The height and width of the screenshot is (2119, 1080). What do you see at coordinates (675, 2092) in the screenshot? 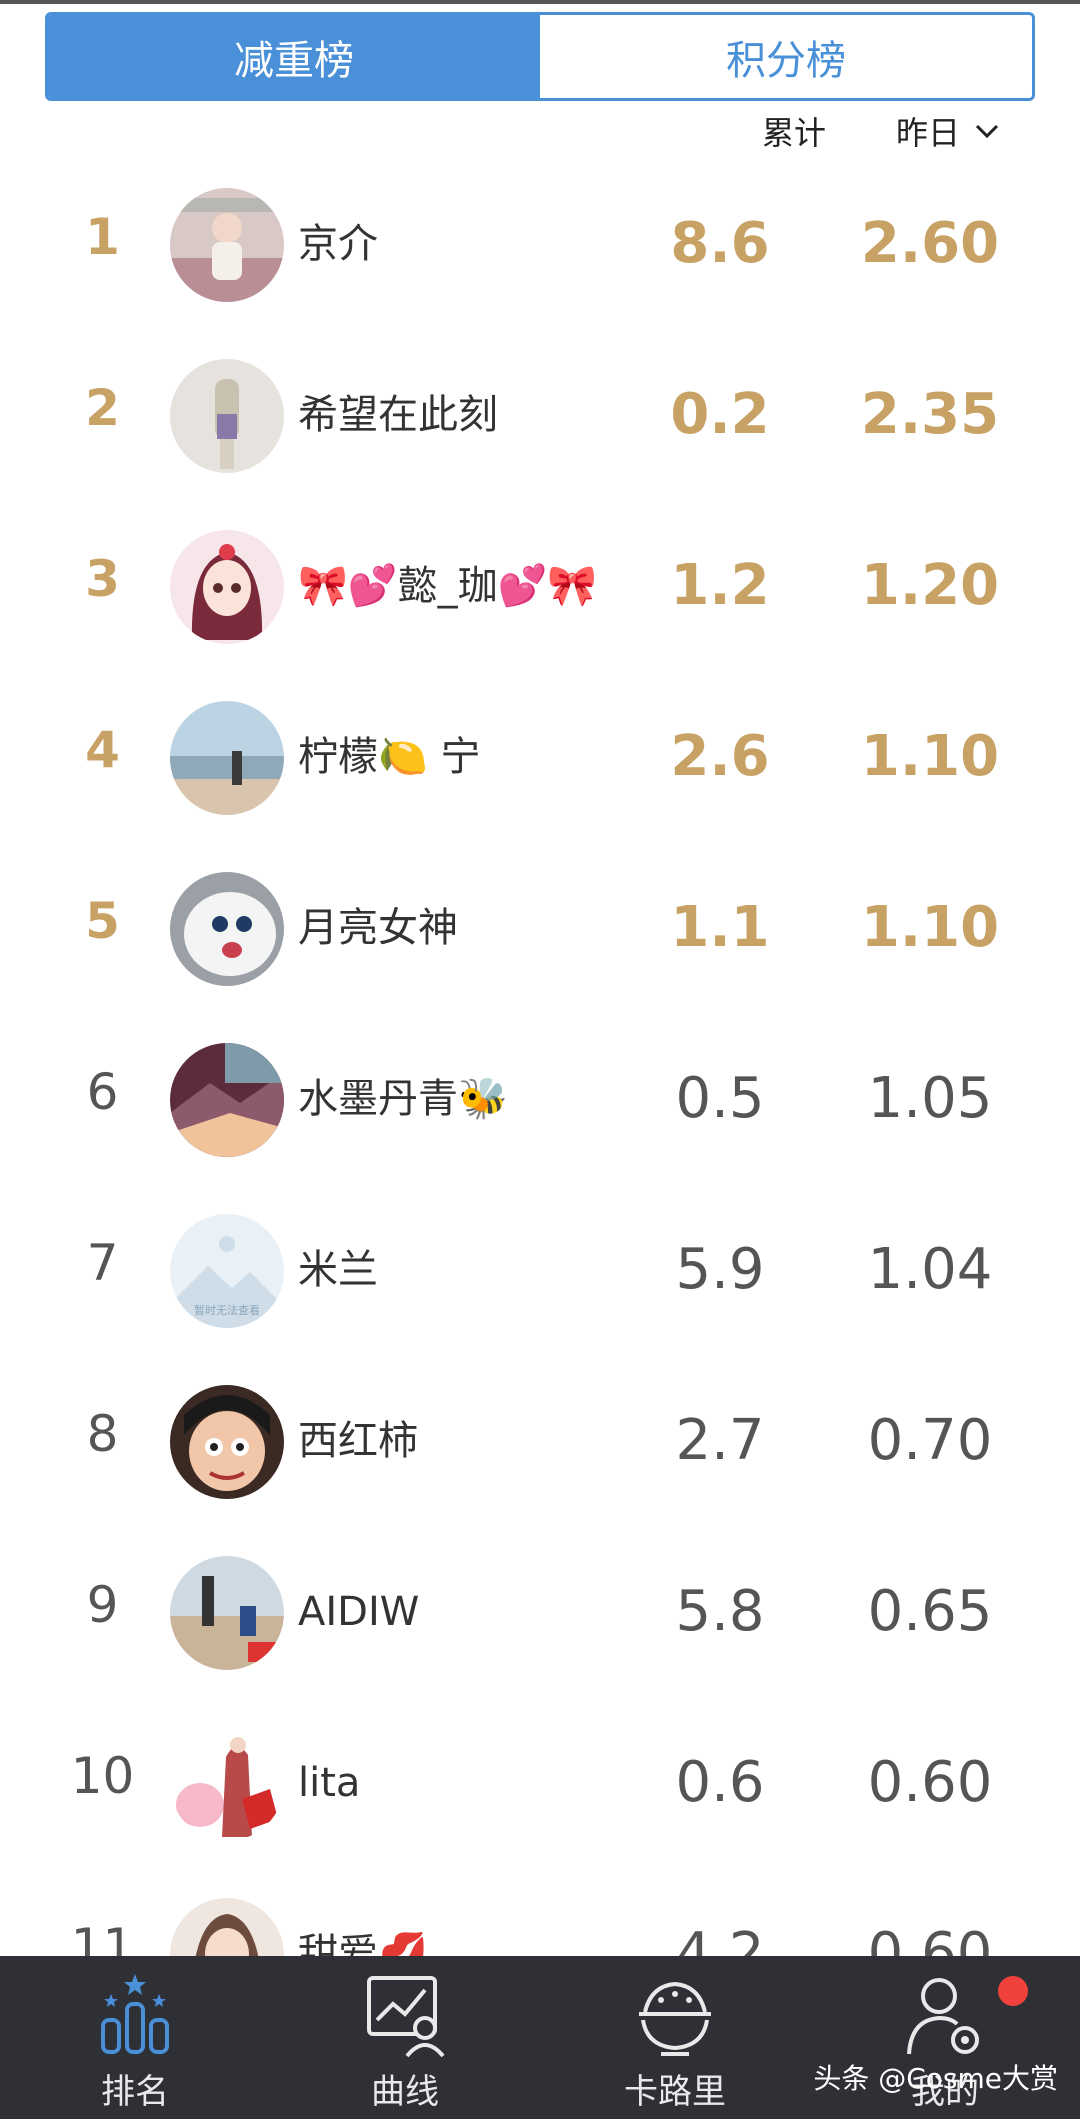
I see `nav-label: 卡路里` at bounding box center [675, 2092].